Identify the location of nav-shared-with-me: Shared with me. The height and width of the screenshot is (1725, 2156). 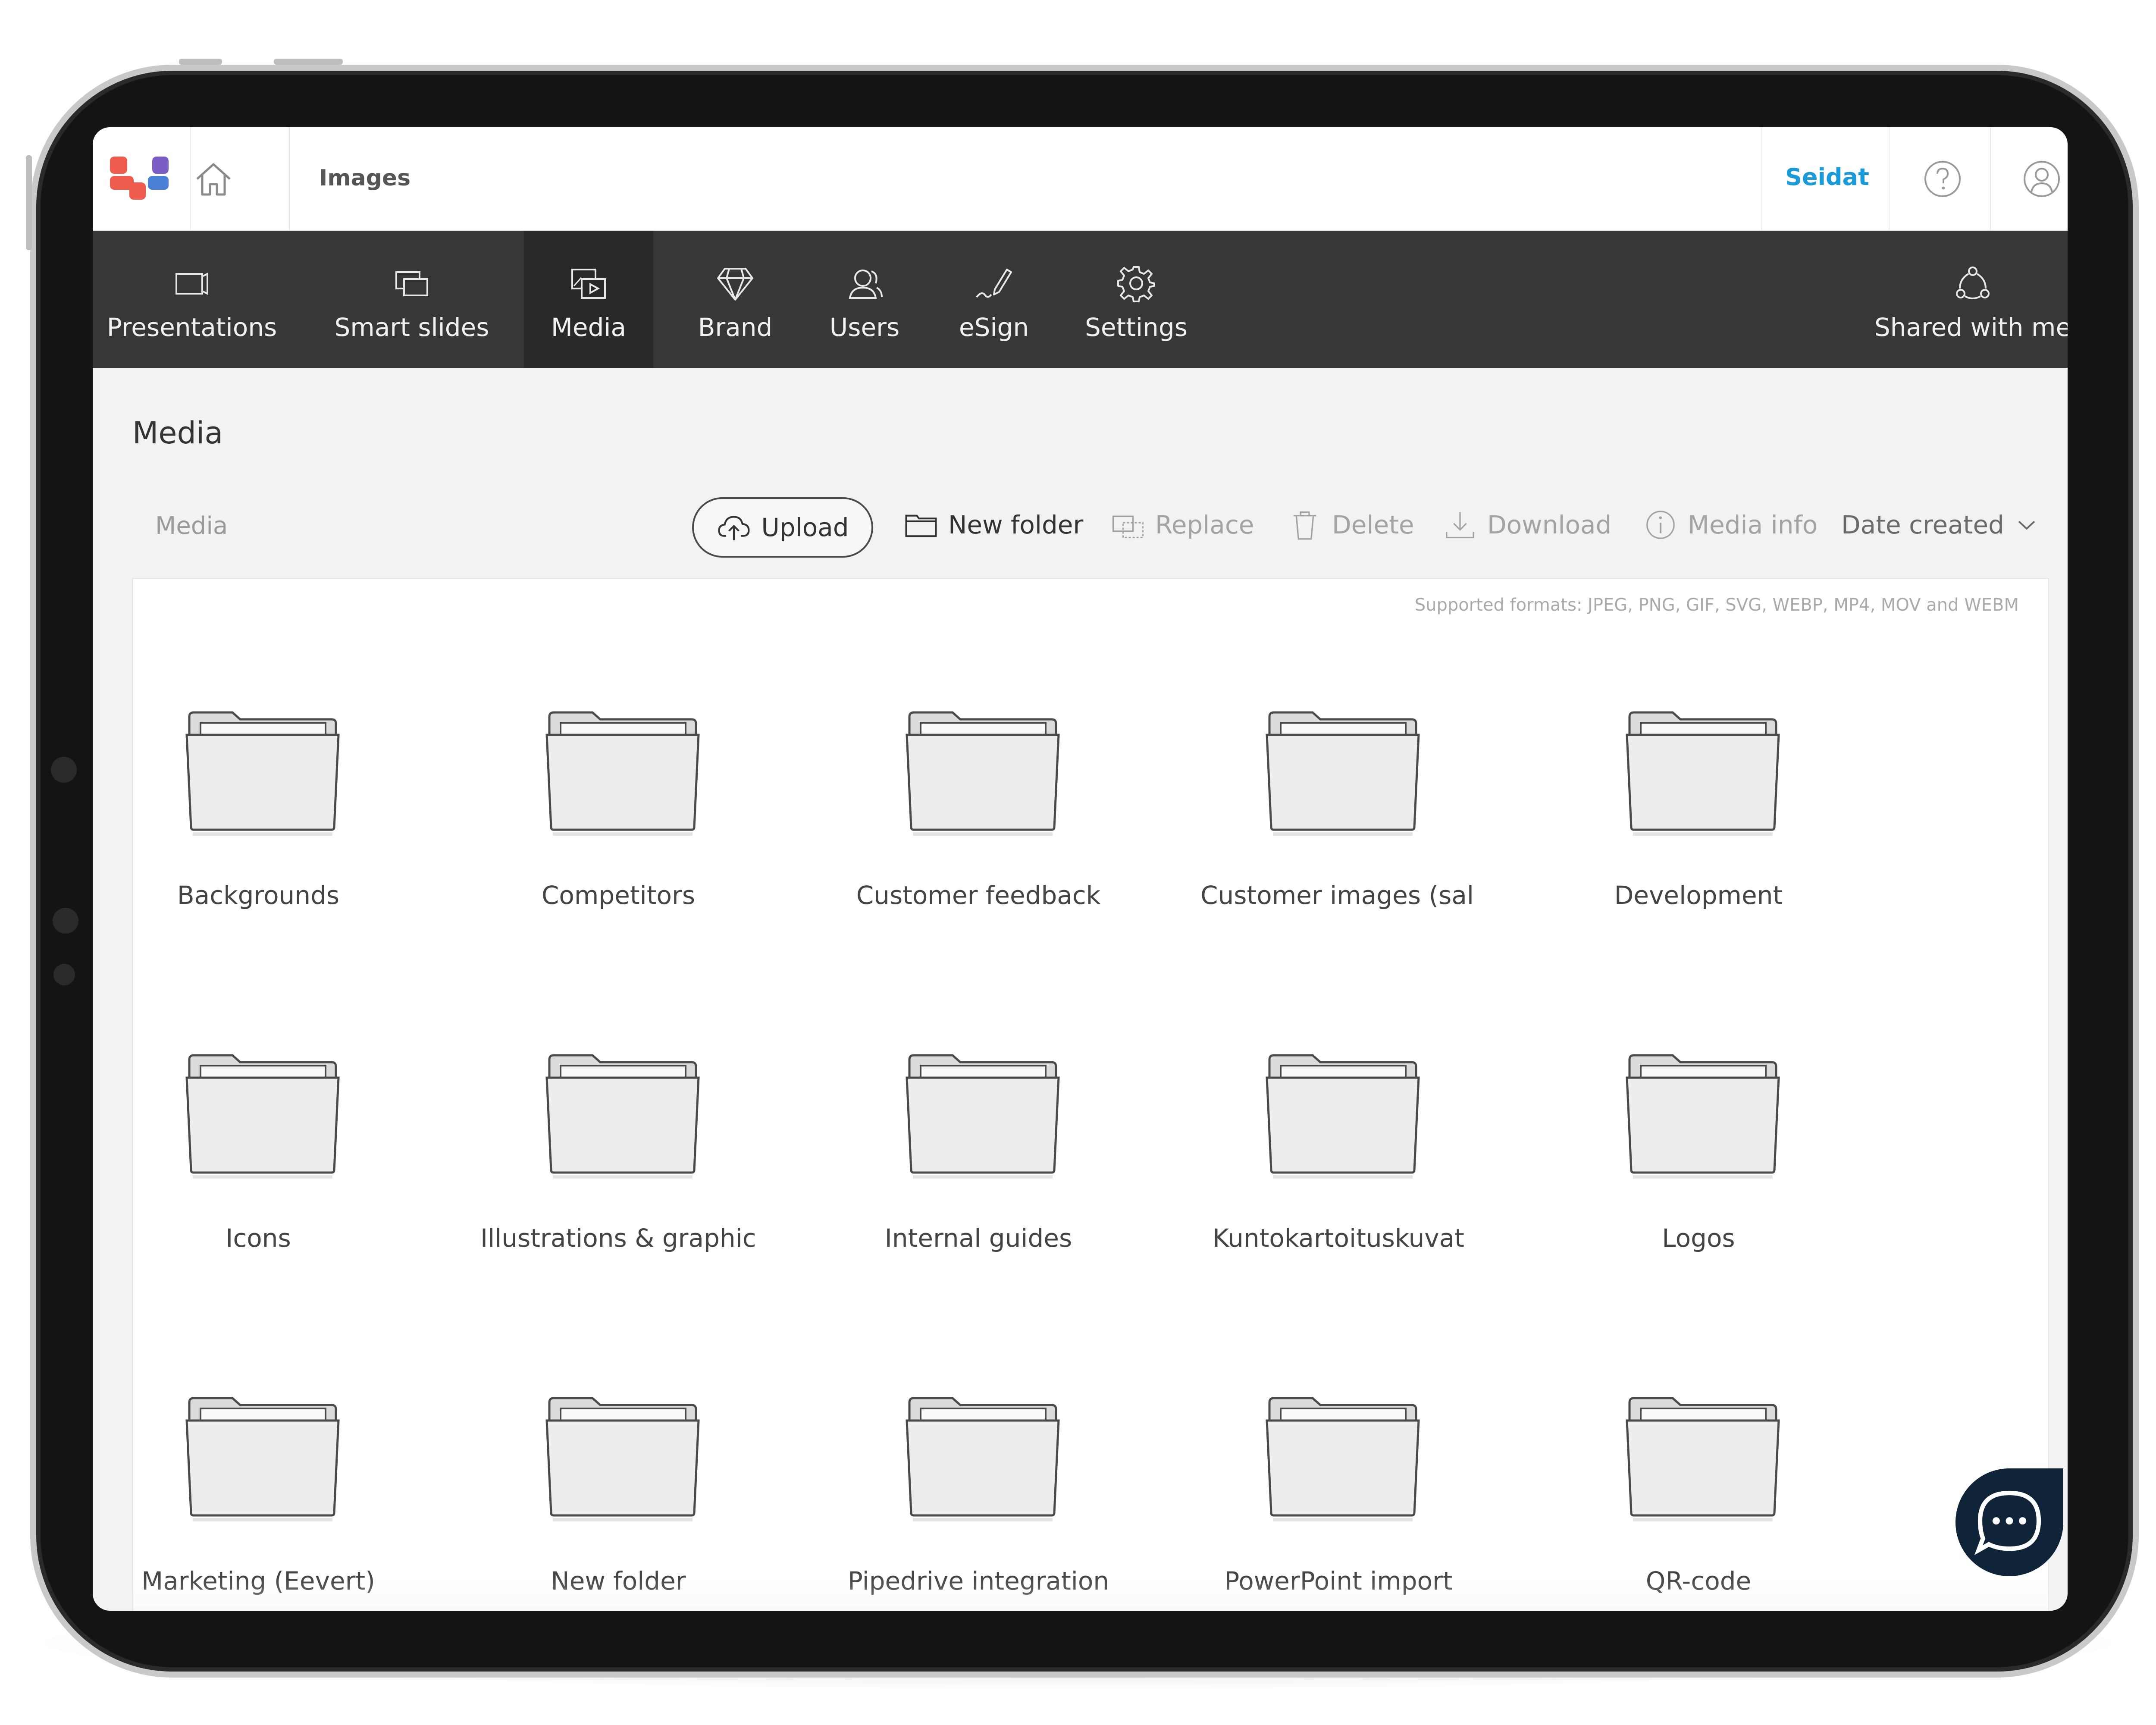
(1971, 299).